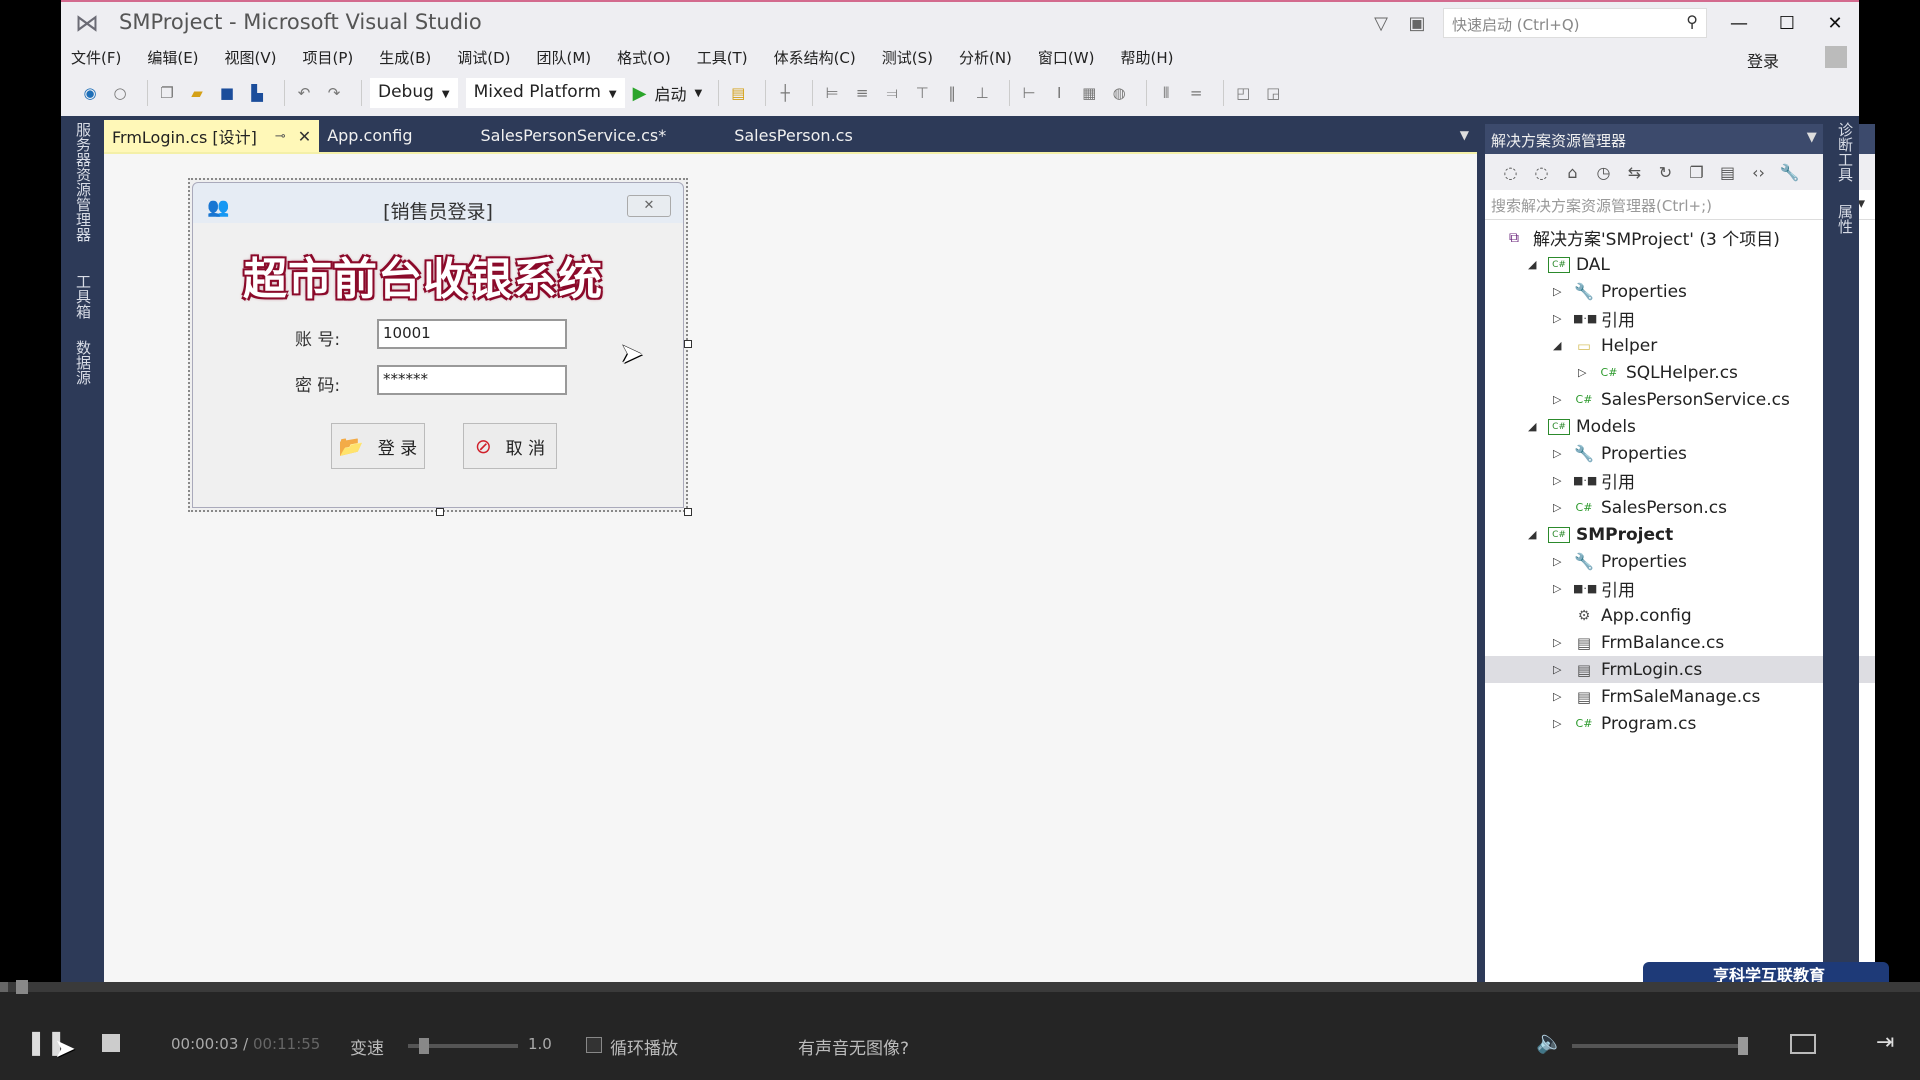 Image resolution: width=1920 pixels, height=1080 pixels. Describe the element at coordinates (1843, 152) in the screenshot. I see `diagnostic-tools-tab: 诊断工具` at that location.